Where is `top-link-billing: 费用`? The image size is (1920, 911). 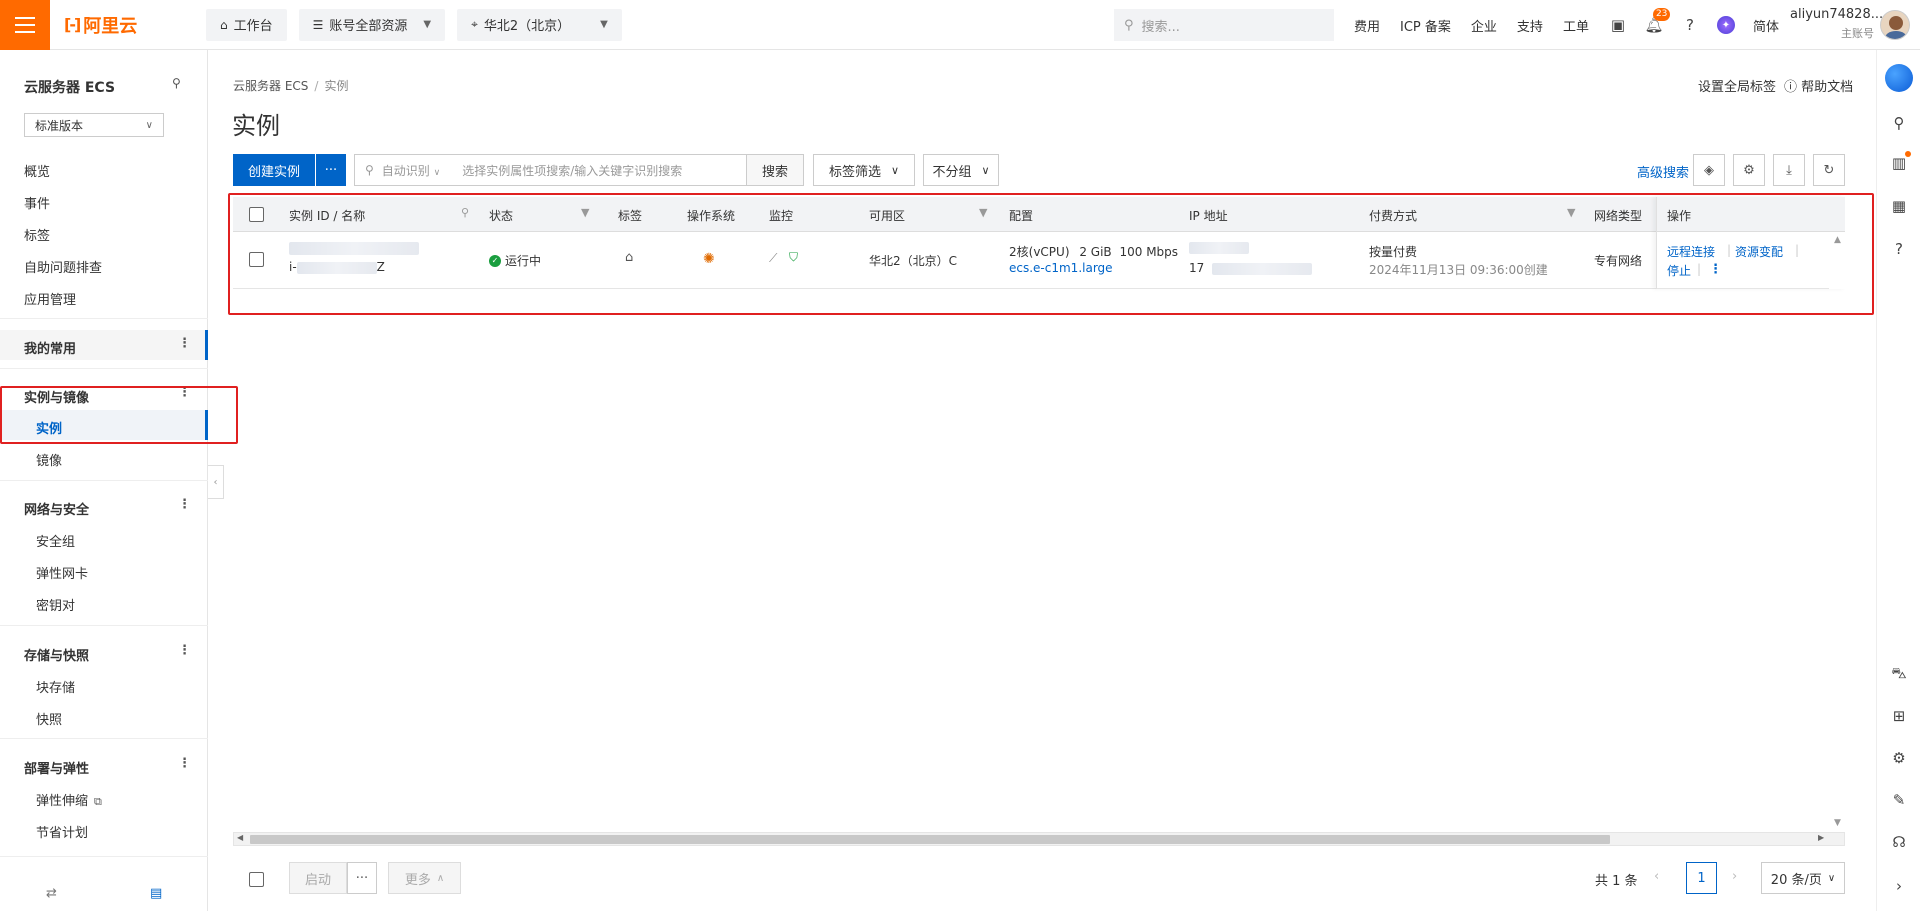
top-link-billing: 费用 is located at coordinates (1367, 25).